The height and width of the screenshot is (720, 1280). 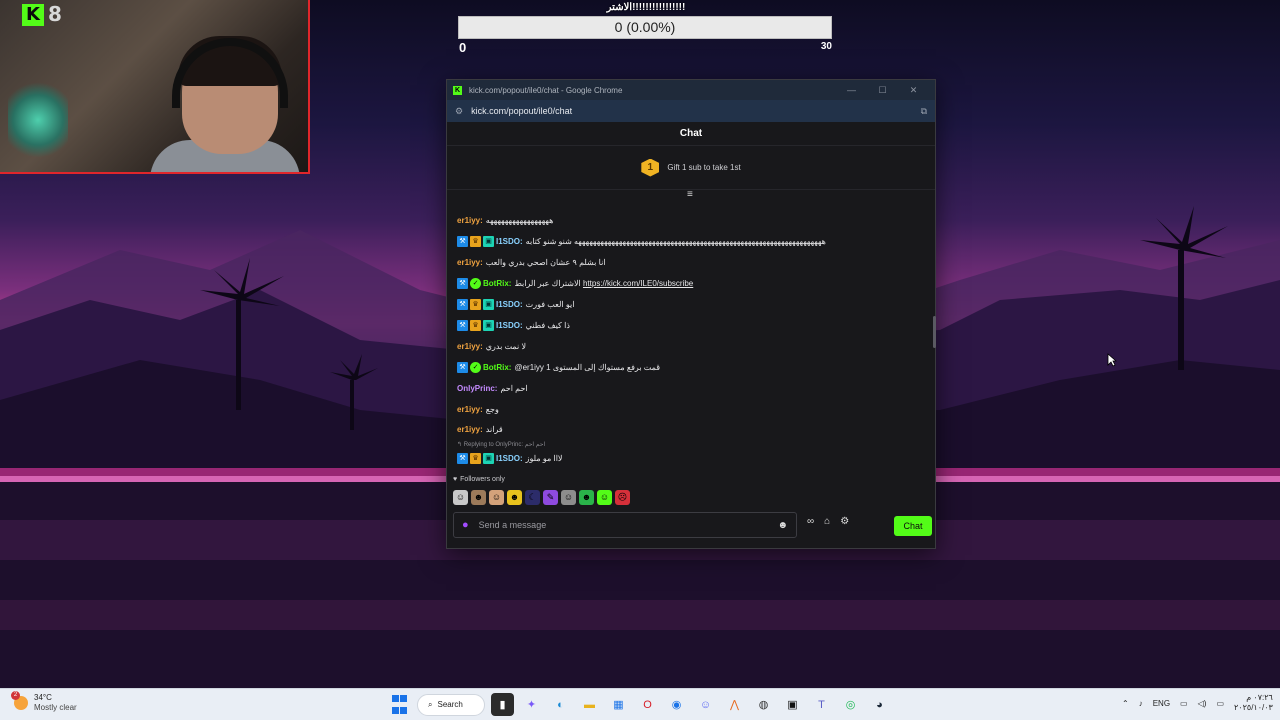 What do you see at coordinates (560, 704) in the screenshot?
I see `edge-icon: ◐` at bounding box center [560, 704].